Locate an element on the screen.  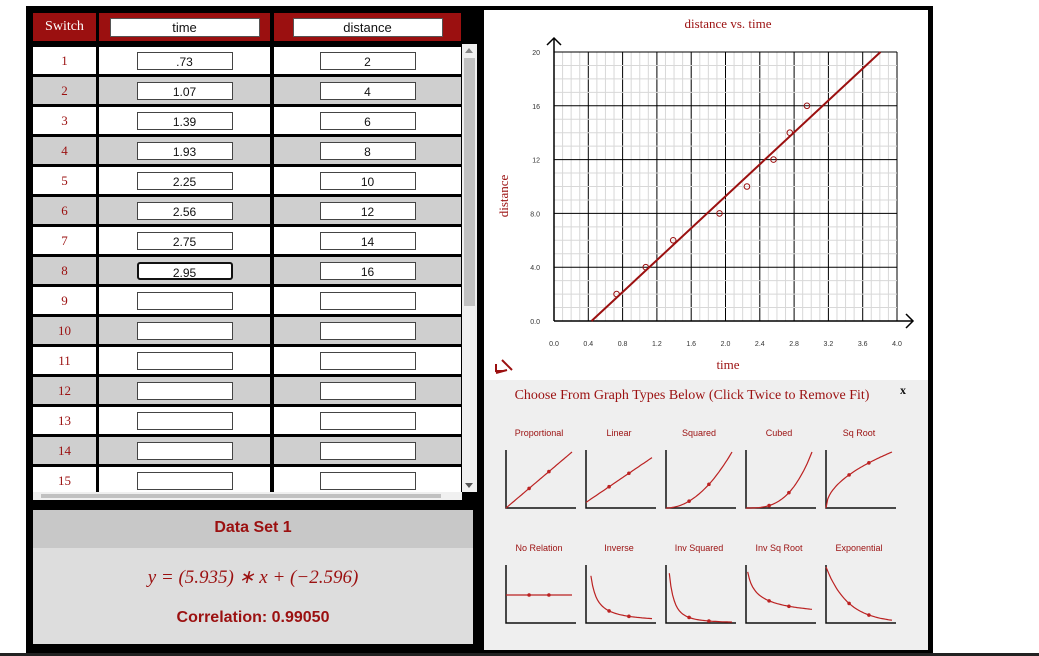
row-number: 13 is located at coordinates (64, 420).